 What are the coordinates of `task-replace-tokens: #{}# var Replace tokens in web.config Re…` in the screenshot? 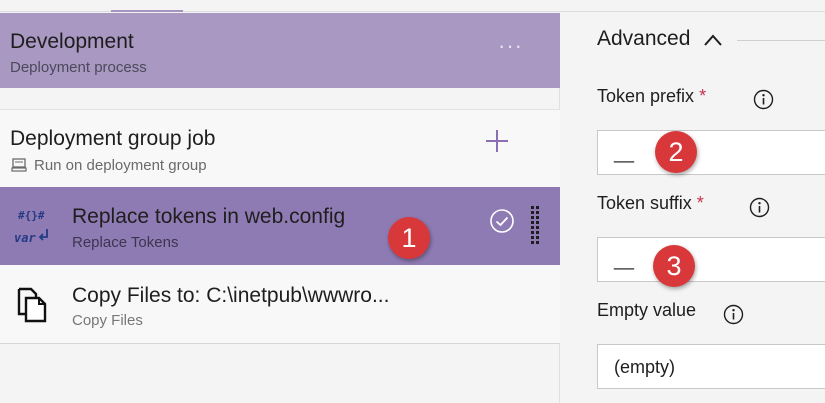 It's located at (280, 226).